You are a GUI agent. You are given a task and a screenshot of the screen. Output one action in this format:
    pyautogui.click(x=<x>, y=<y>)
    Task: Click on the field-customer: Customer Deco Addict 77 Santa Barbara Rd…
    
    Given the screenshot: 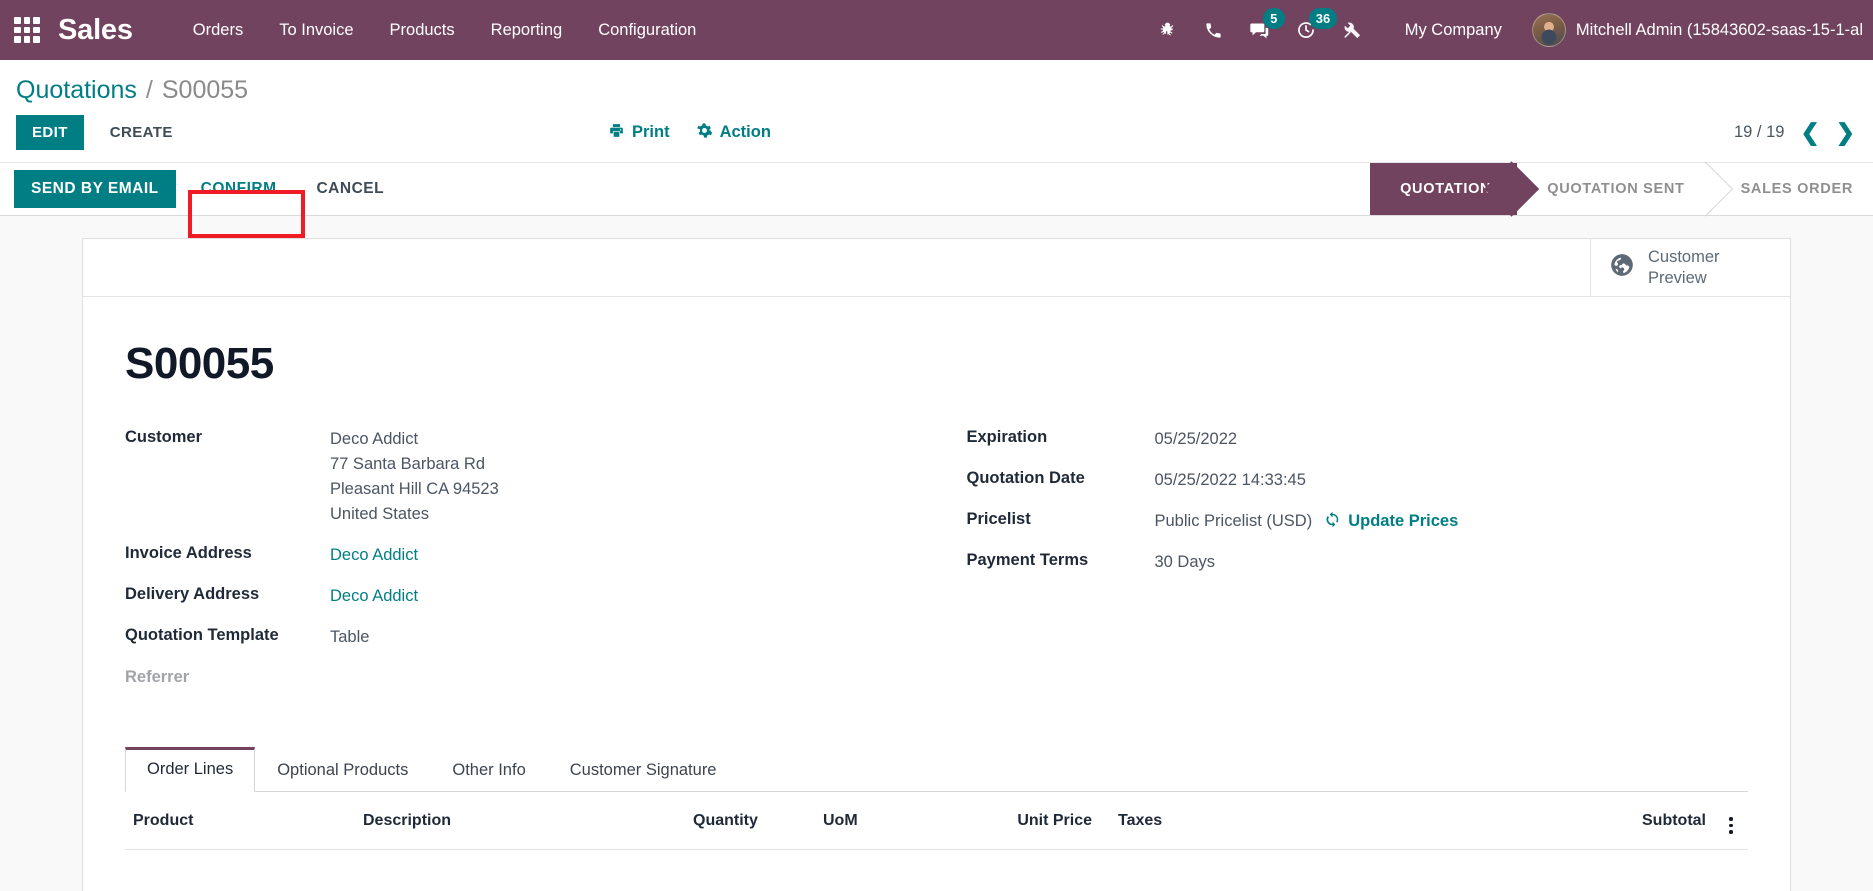 What is the action you would take?
    pyautogui.click(x=516, y=477)
    